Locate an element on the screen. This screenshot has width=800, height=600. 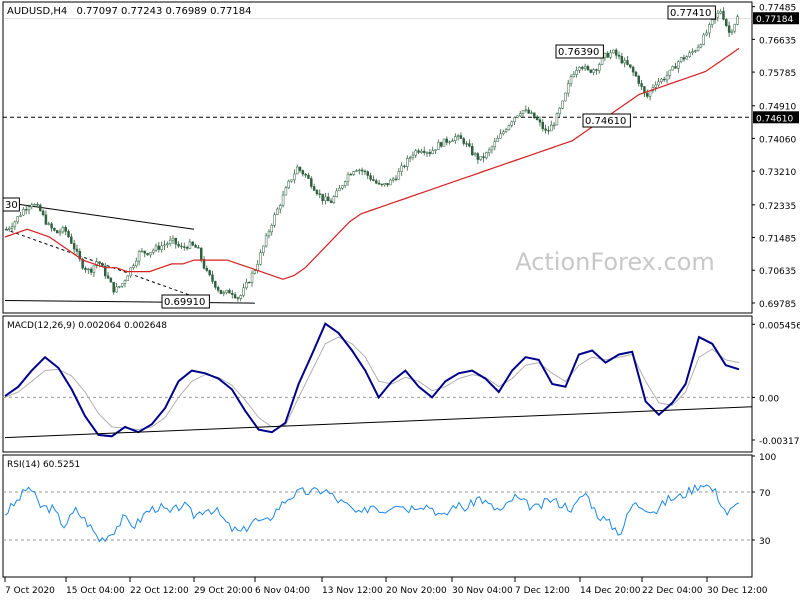
price-tick-label: 0.76635 is located at coordinates (777, 41).